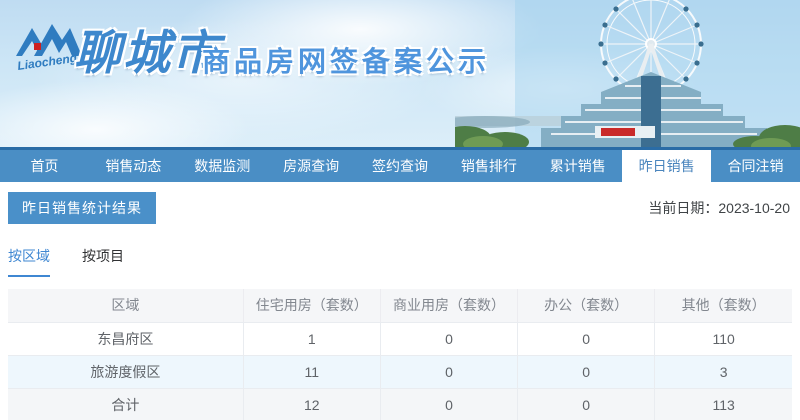 The image size is (800, 420). Describe the element at coordinates (577, 166) in the screenshot. I see `nav-item-累计销售: 累计销售` at that location.